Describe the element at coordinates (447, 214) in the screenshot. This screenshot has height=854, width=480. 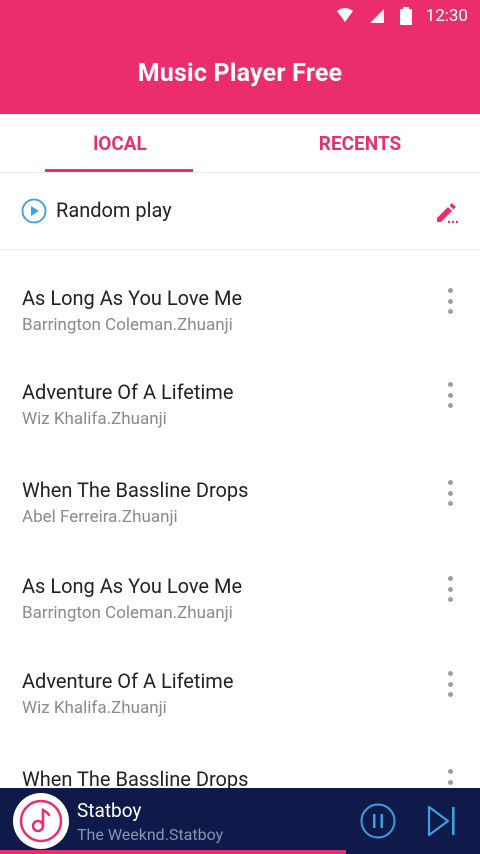
I see `edit-pencil-icon` at that location.